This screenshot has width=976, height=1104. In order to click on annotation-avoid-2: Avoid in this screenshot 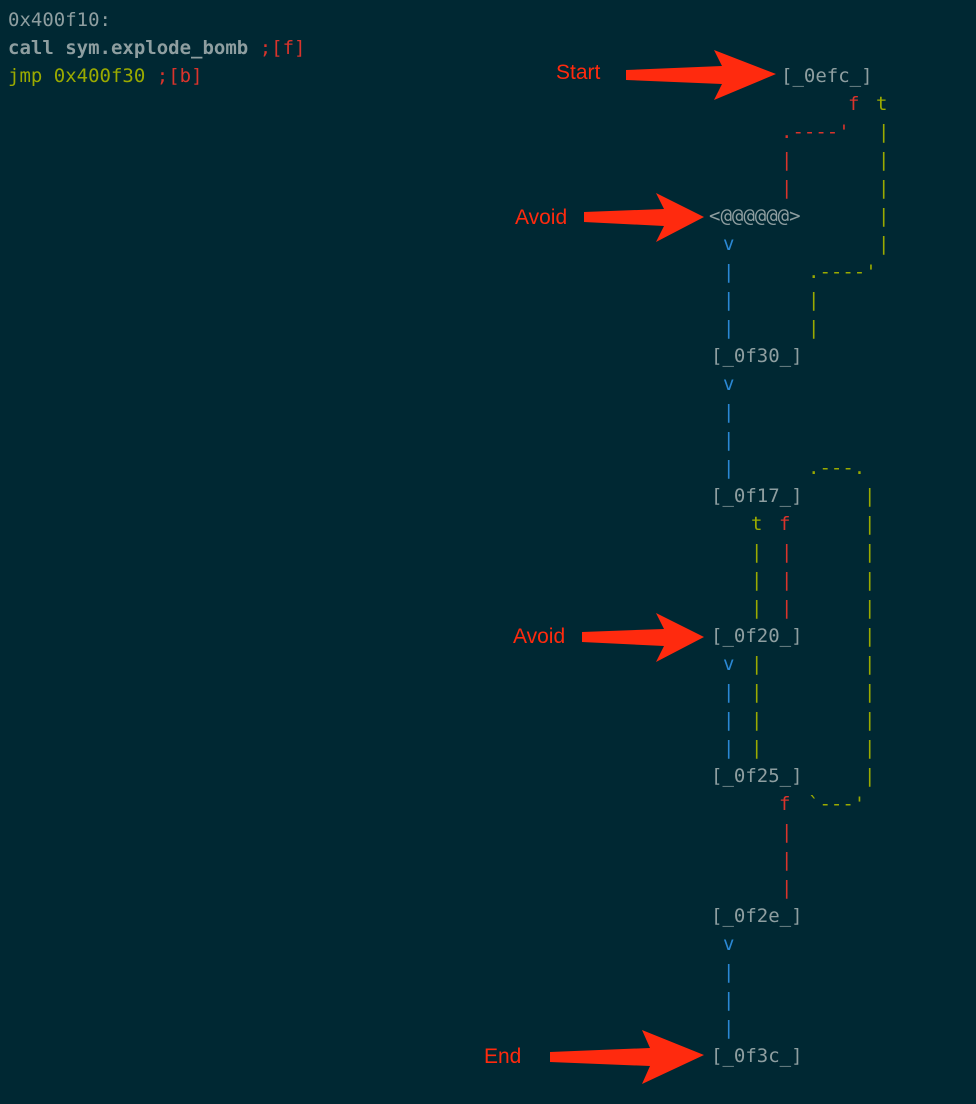, I will do `click(539, 636)`.